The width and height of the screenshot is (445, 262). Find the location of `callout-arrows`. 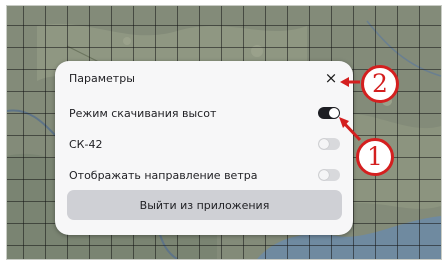

callout-arrows is located at coordinates (350, 109).